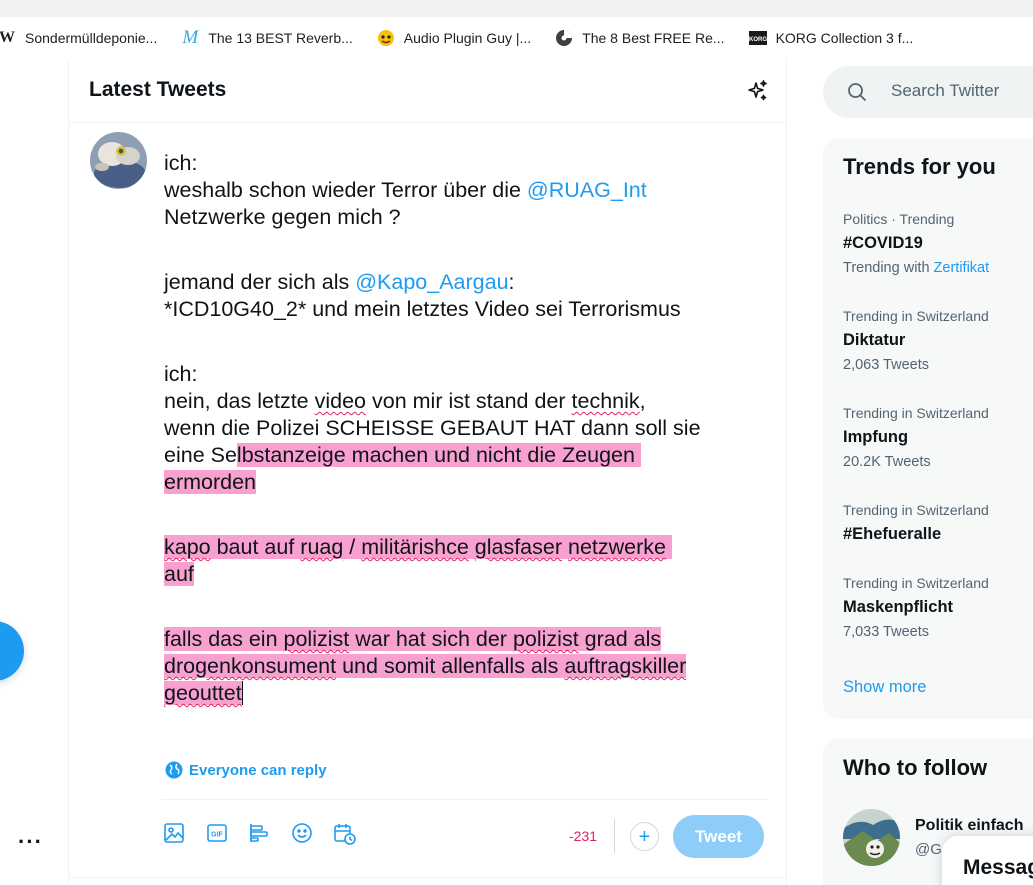  What do you see at coordinates (899, 219) in the screenshot?
I see `trend-context: Politics · Trending` at bounding box center [899, 219].